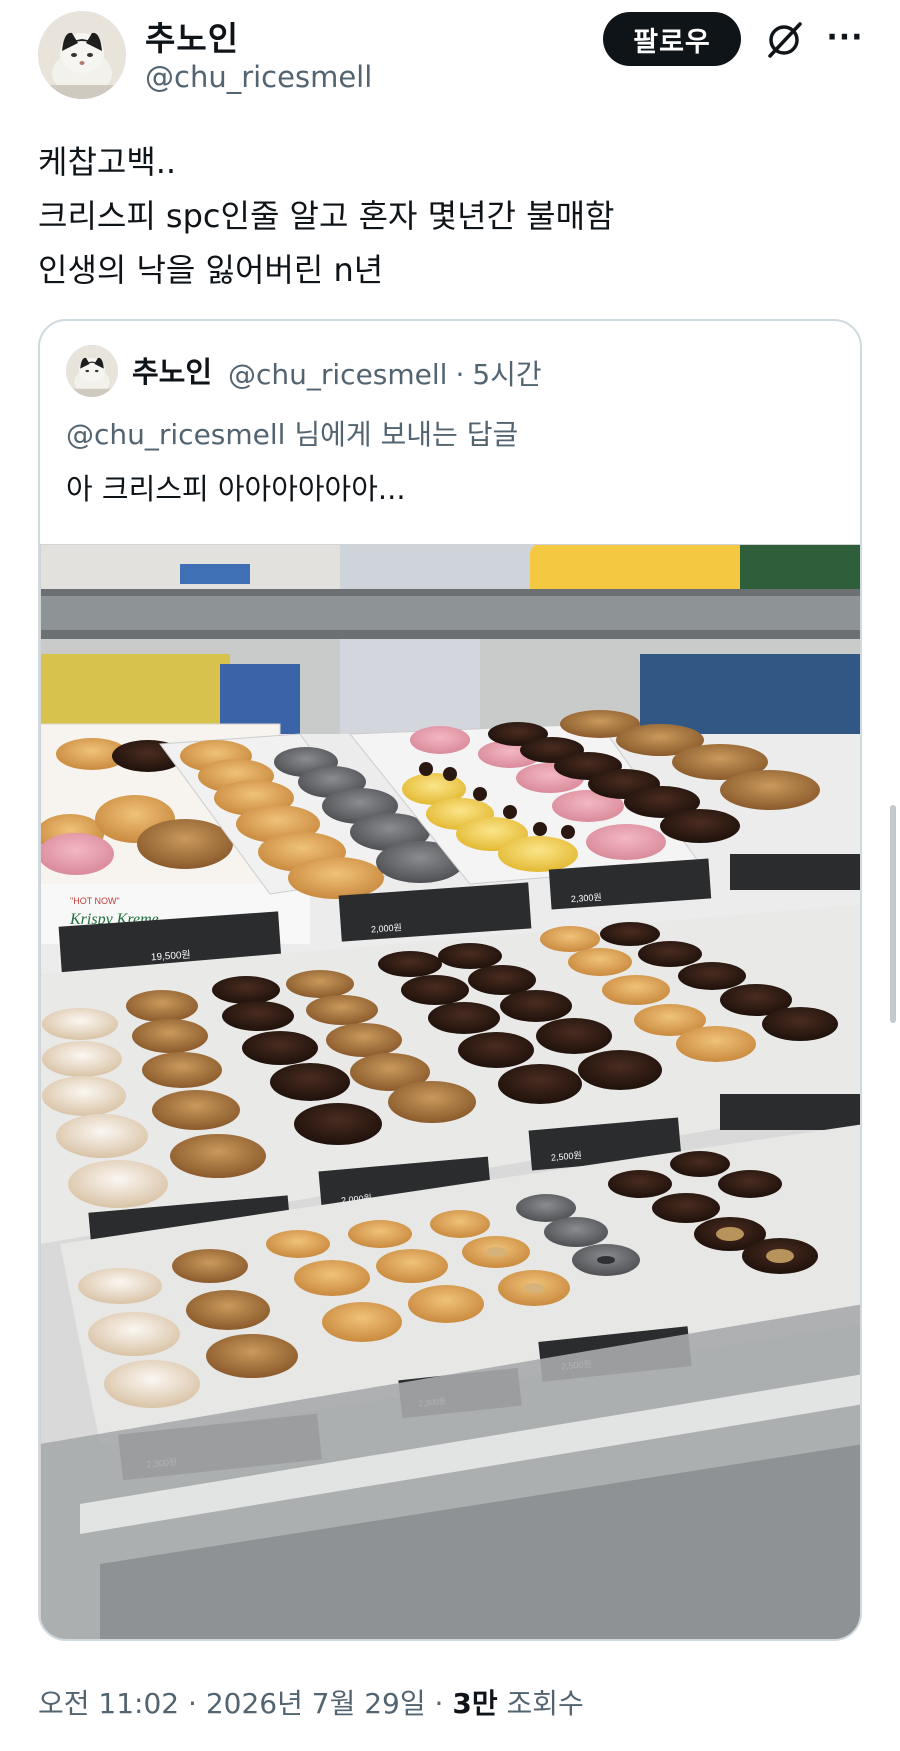  Describe the element at coordinates (845, 38) in the screenshot. I see `more-options-icon: ···` at that location.